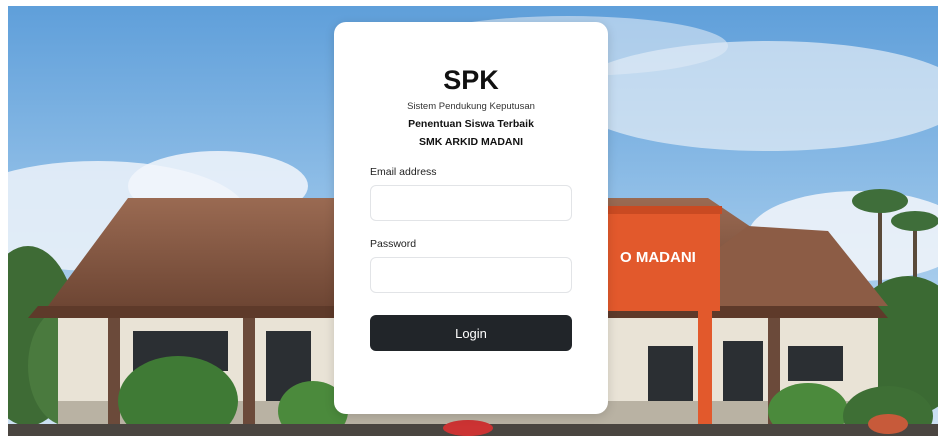 The height and width of the screenshot is (438, 946). I want to click on login-button: Login, so click(471, 333).